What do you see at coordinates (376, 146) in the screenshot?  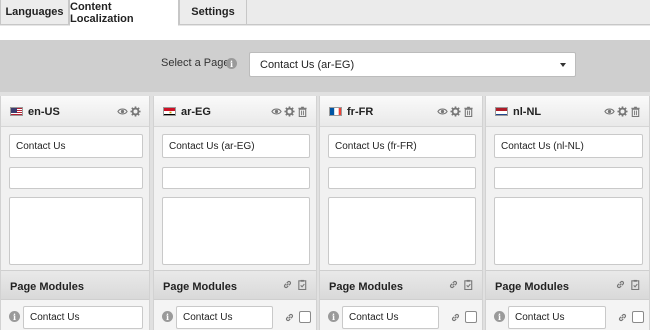 I see `page-title-value: Contact Us (fr-FR)` at bounding box center [376, 146].